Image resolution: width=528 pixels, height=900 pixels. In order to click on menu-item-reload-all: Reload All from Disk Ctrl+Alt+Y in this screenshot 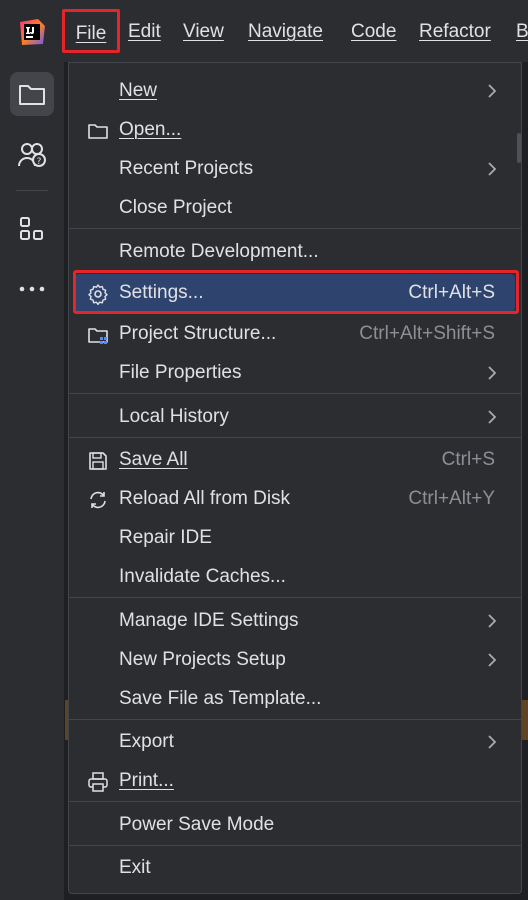, I will do `click(295, 499)`.